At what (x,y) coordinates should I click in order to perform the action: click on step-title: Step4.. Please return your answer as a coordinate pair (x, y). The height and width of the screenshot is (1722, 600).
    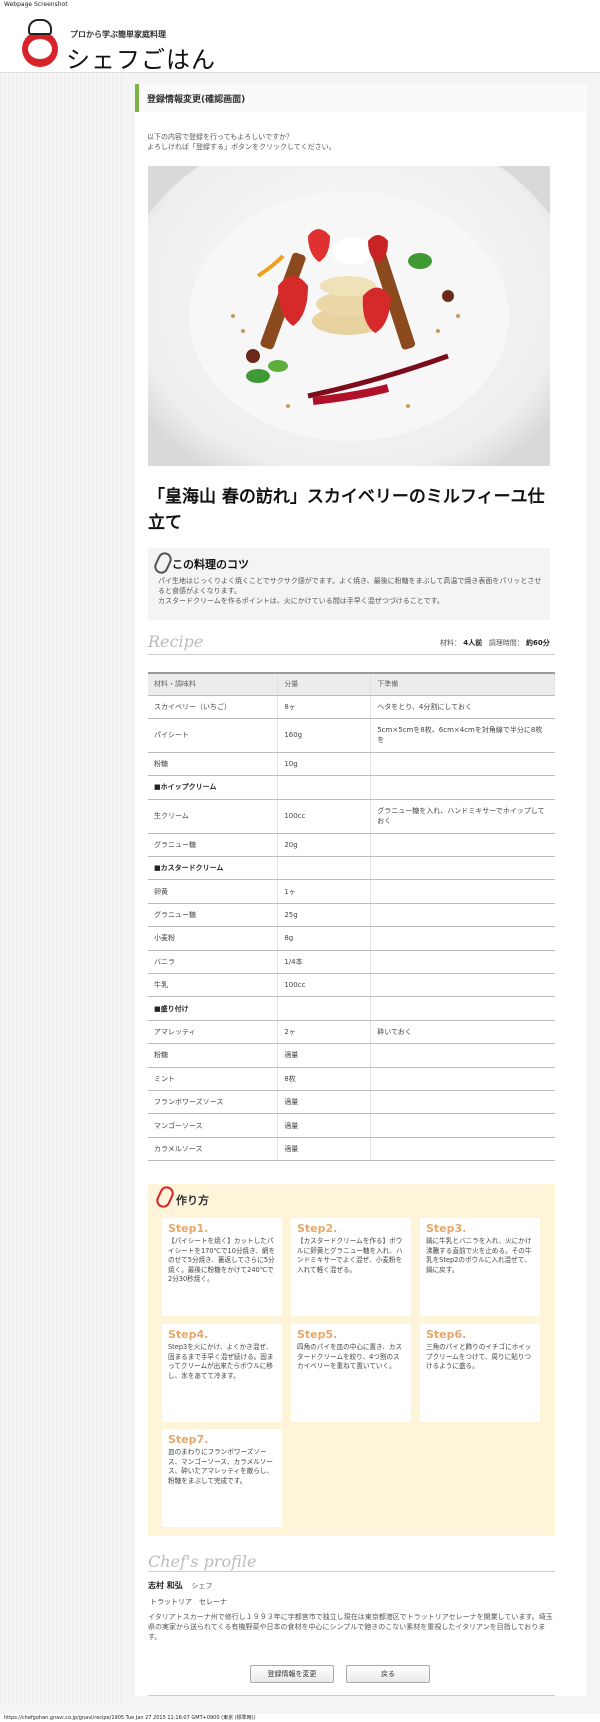
    Looking at the image, I should click on (188, 1334).